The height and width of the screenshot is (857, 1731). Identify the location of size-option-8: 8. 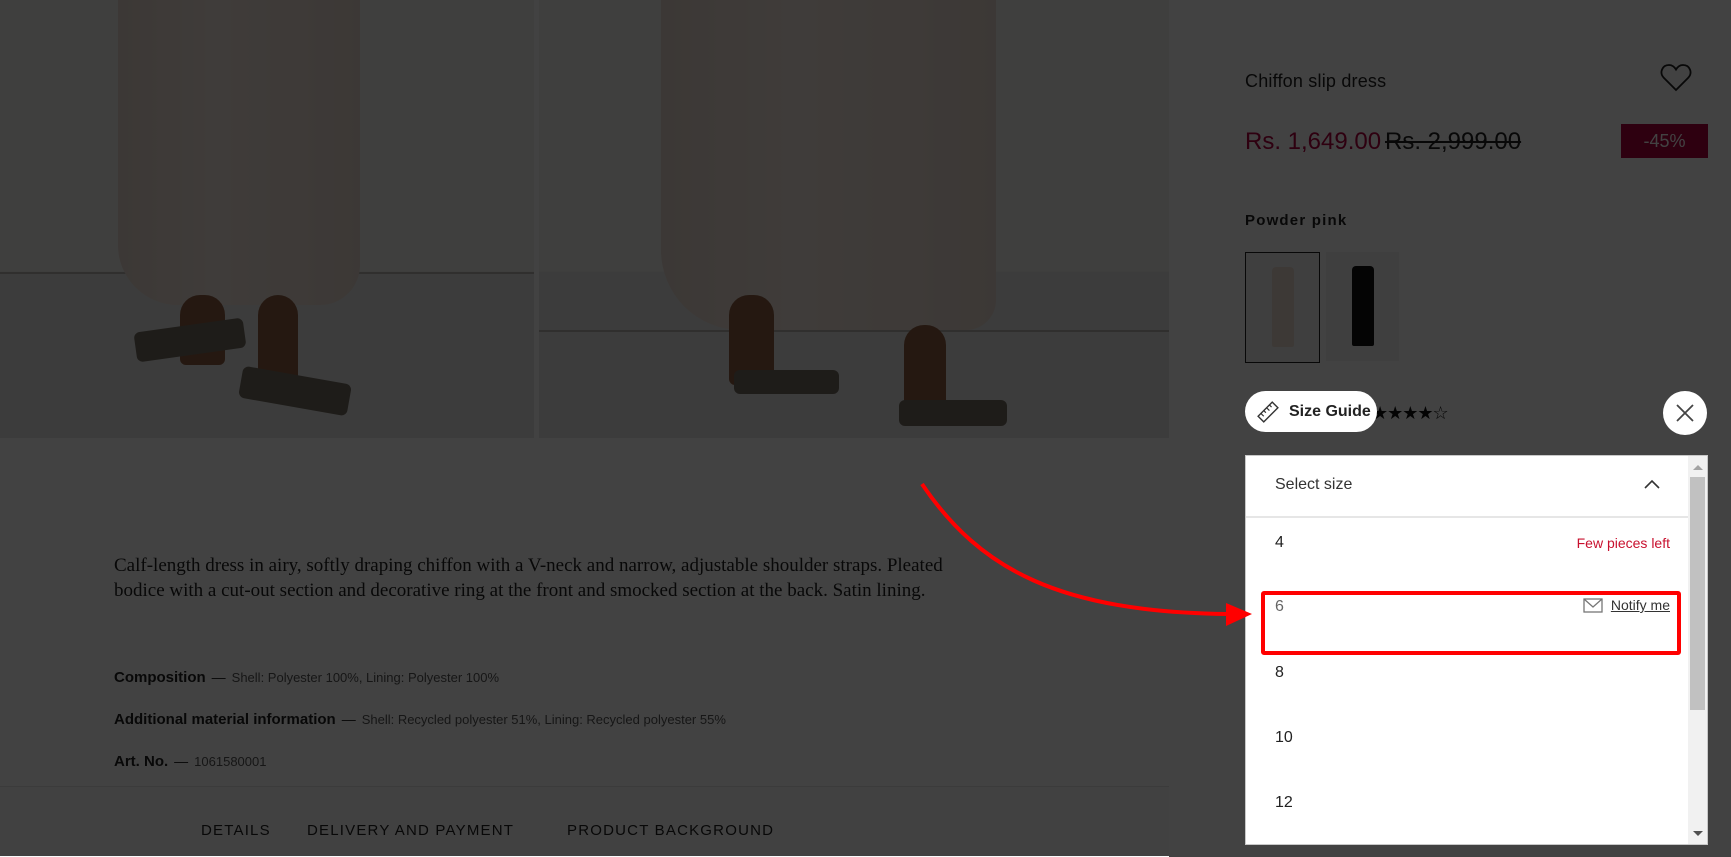
(1468, 680).